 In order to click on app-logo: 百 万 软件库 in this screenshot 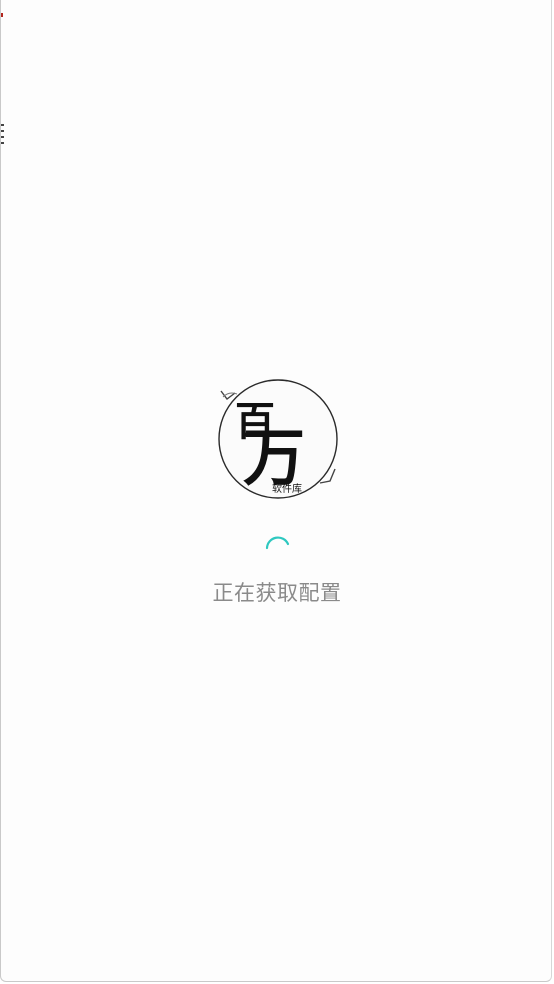, I will do `click(278, 438)`.